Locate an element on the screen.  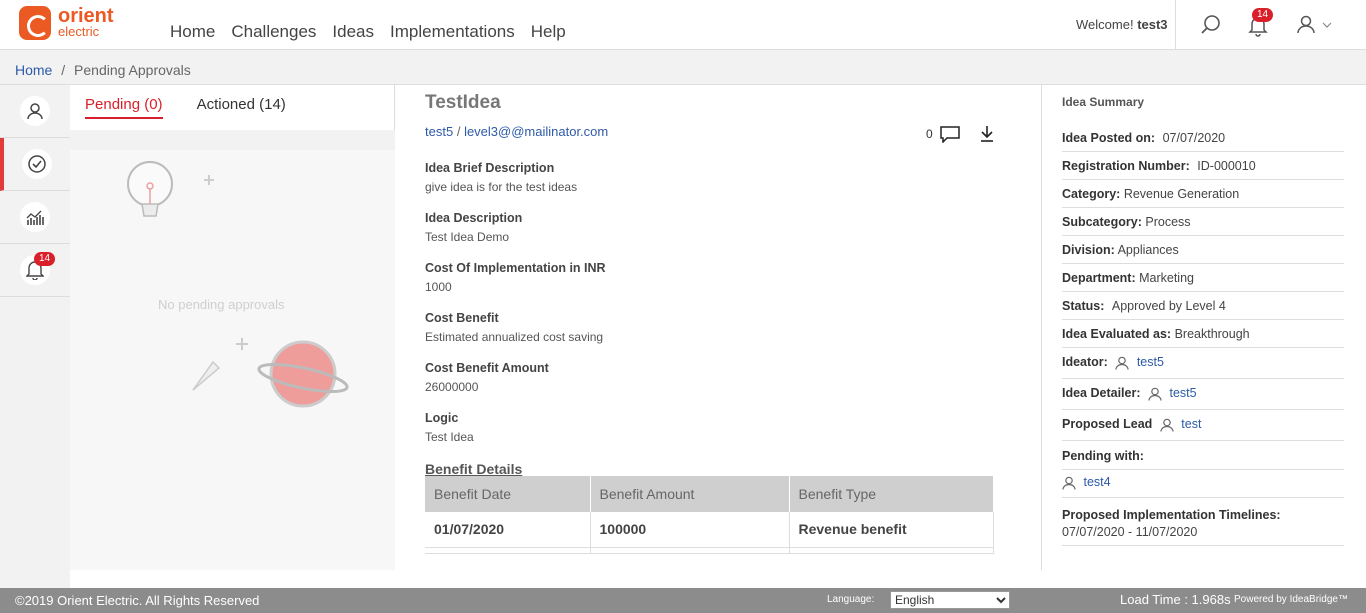
download-icon is located at coordinates (987, 134).